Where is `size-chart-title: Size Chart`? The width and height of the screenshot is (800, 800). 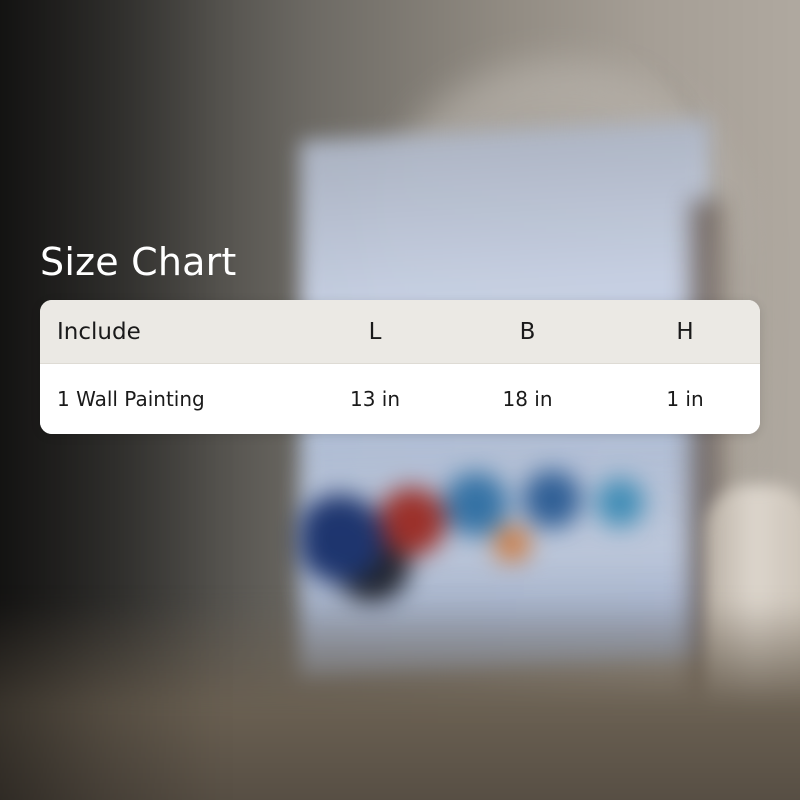 size-chart-title: Size Chart is located at coordinates (138, 262).